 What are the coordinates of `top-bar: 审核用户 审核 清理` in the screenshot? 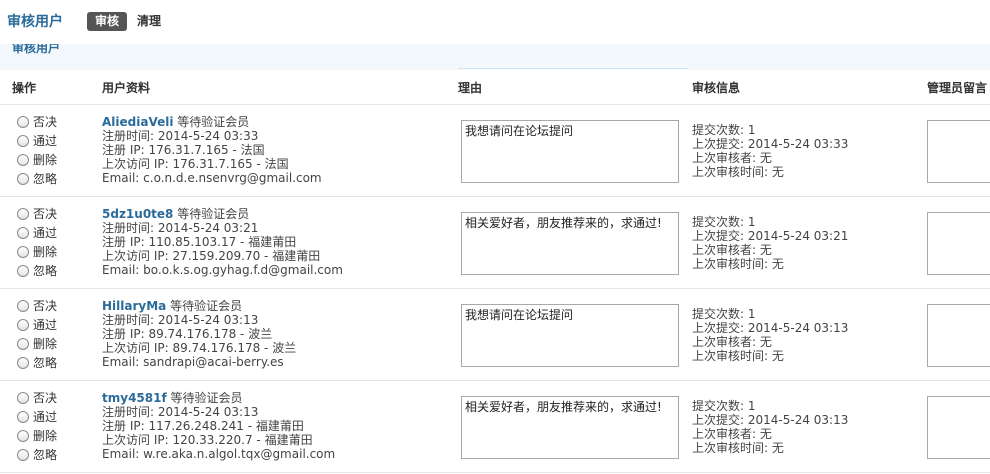 It's located at (495, 22).